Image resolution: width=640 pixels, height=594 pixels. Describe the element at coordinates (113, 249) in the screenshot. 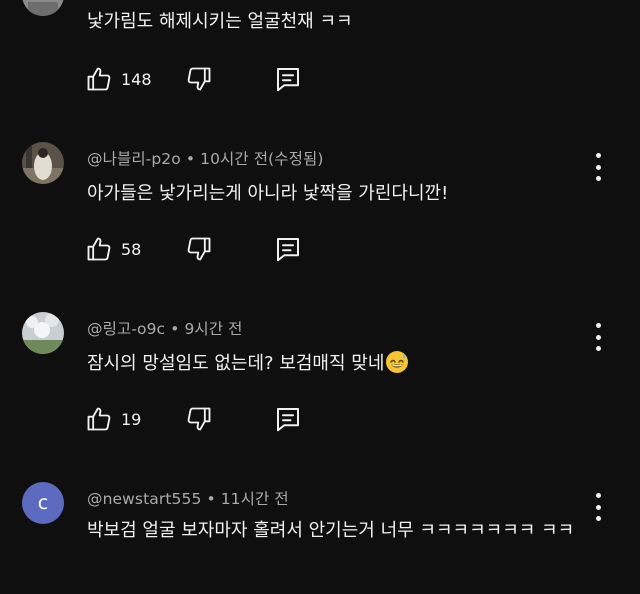

I see `like-button: 58` at that location.